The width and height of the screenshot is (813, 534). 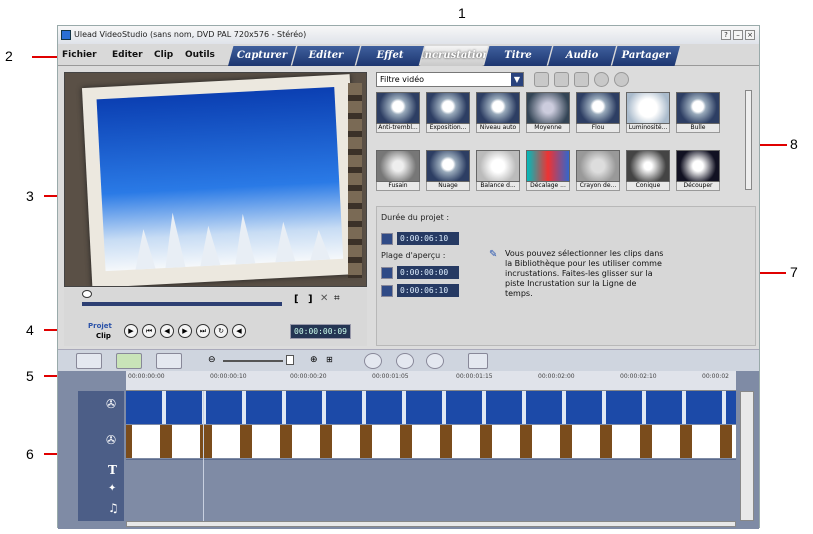 What do you see at coordinates (87, 294) in the screenshot?
I see `scrubber-handle` at bounding box center [87, 294].